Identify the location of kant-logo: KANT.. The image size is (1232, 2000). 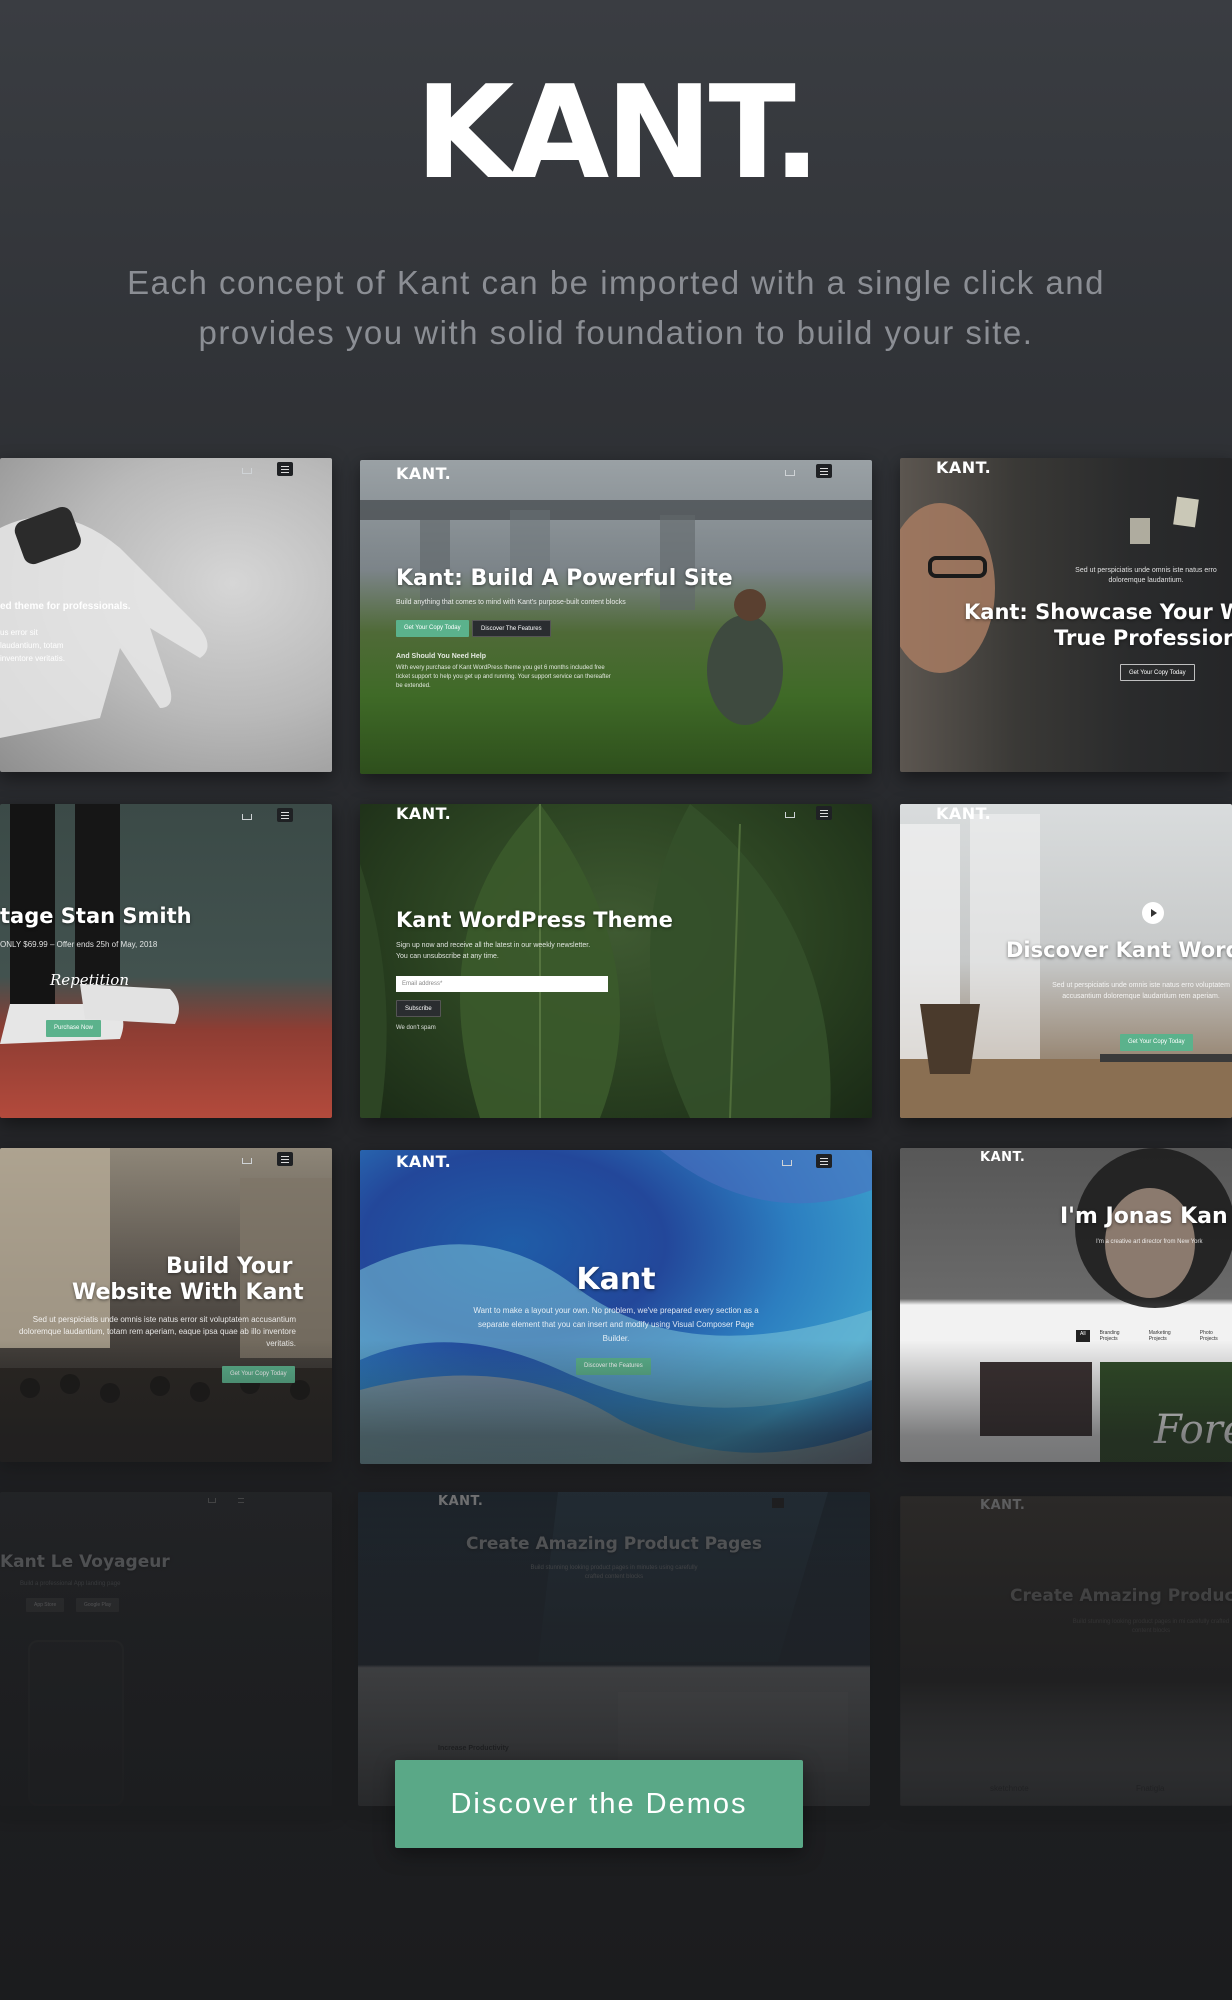
(618, 133).